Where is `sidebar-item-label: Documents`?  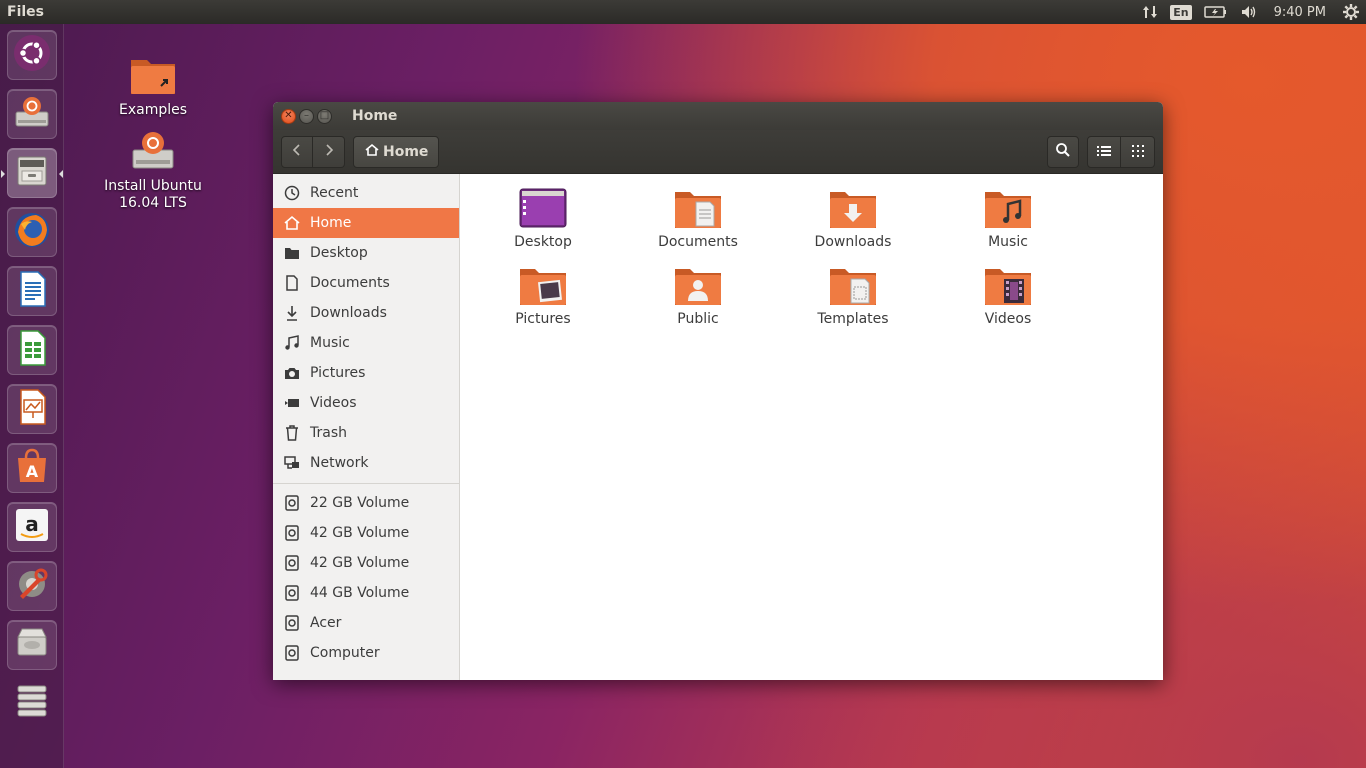
sidebar-item-label: Documents is located at coordinates (350, 283).